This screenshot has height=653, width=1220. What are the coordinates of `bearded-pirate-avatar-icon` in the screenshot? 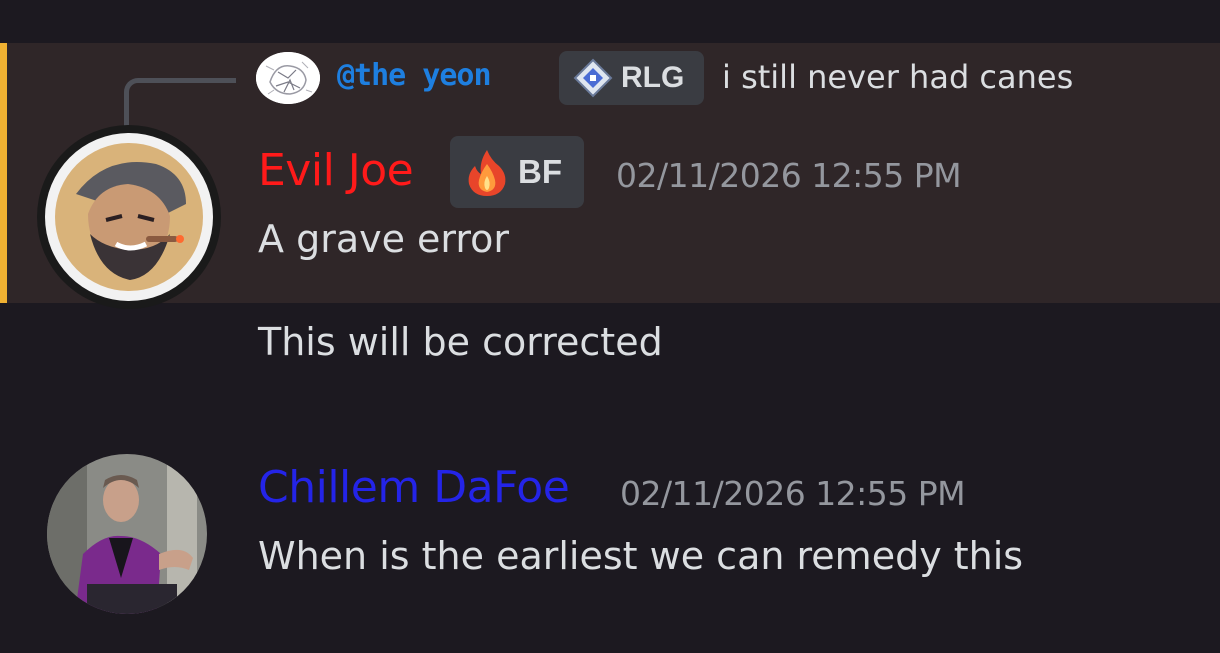 It's located at (129, 217).